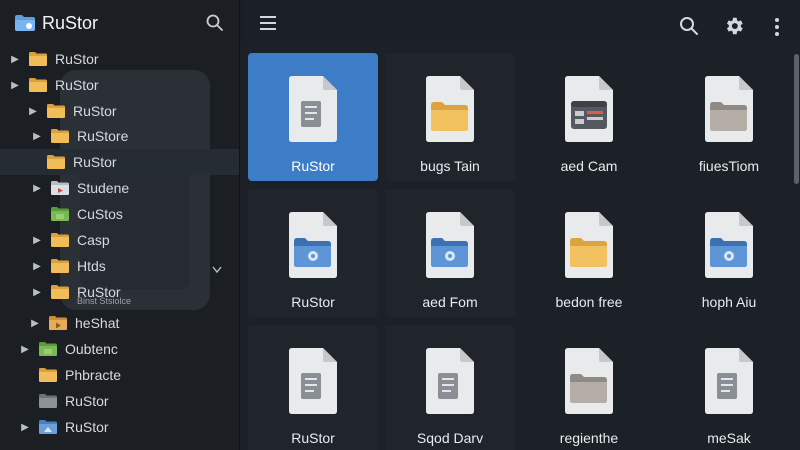 This screenshot has width=800, height=450. What do you see at coordinates (91, 349) in the screenshot?
I see `sidebar-item-label: Oubtenc` at bounding box center [91, 349].